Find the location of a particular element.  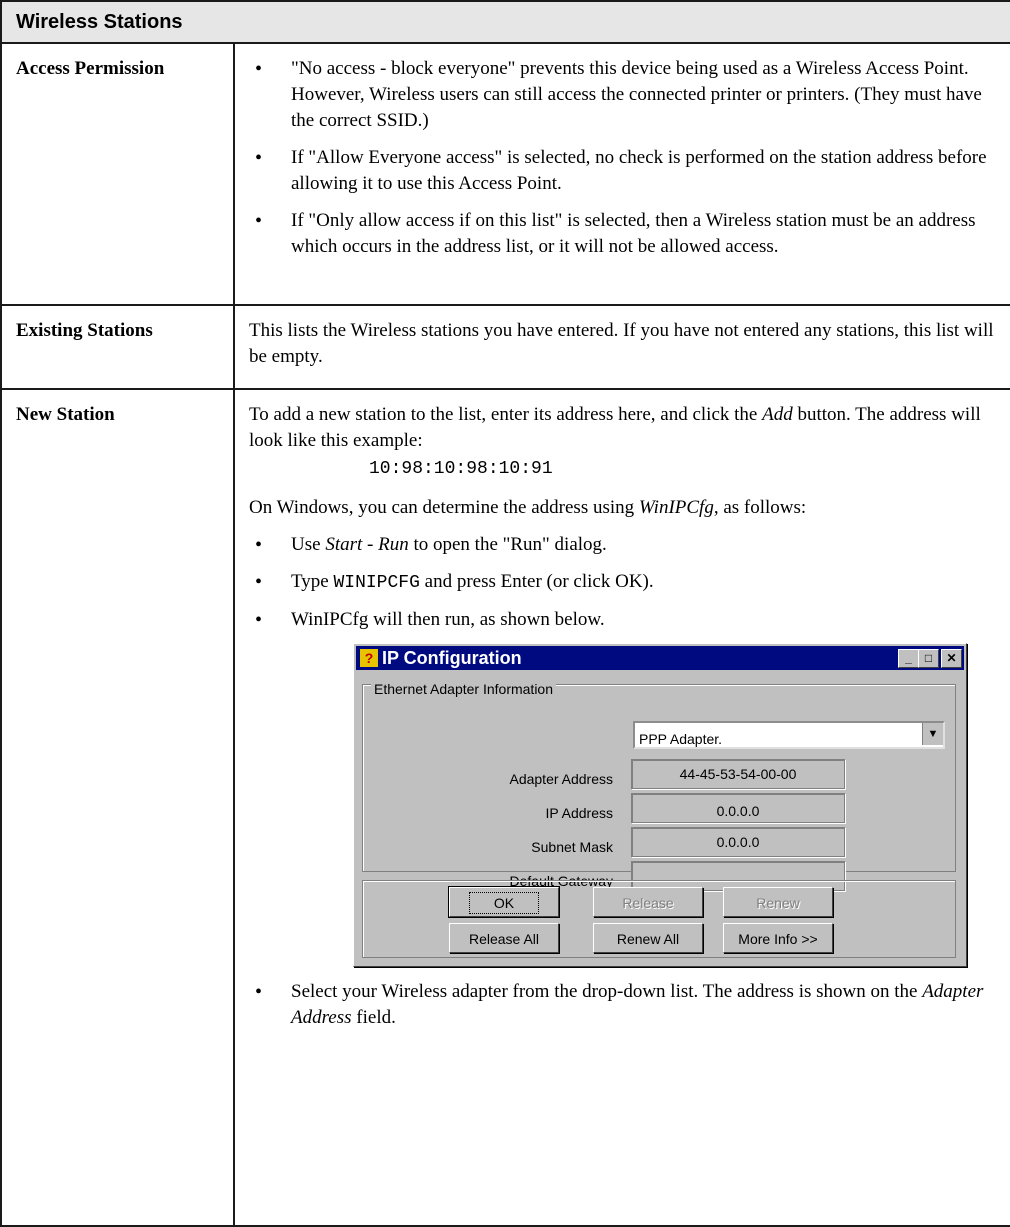

access-permission-label: Access Permission is located at coordinates (117, 174).